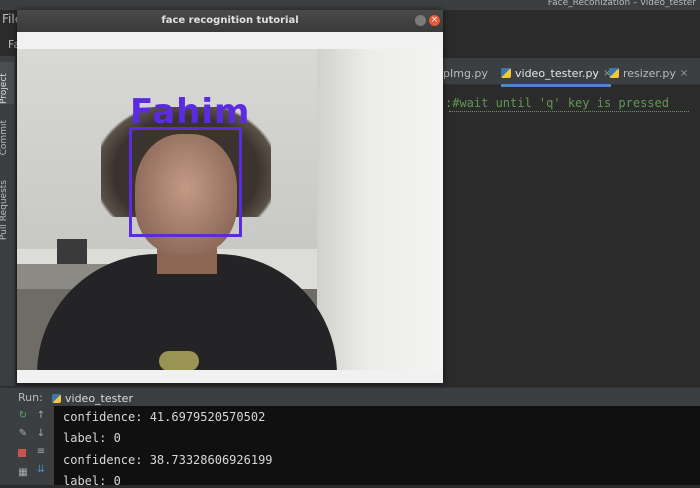 Image resolution: width=700 pixels, height=488 pixels. I want to click on opencv-window-title: face recognition tutorial, so click(230, 20).